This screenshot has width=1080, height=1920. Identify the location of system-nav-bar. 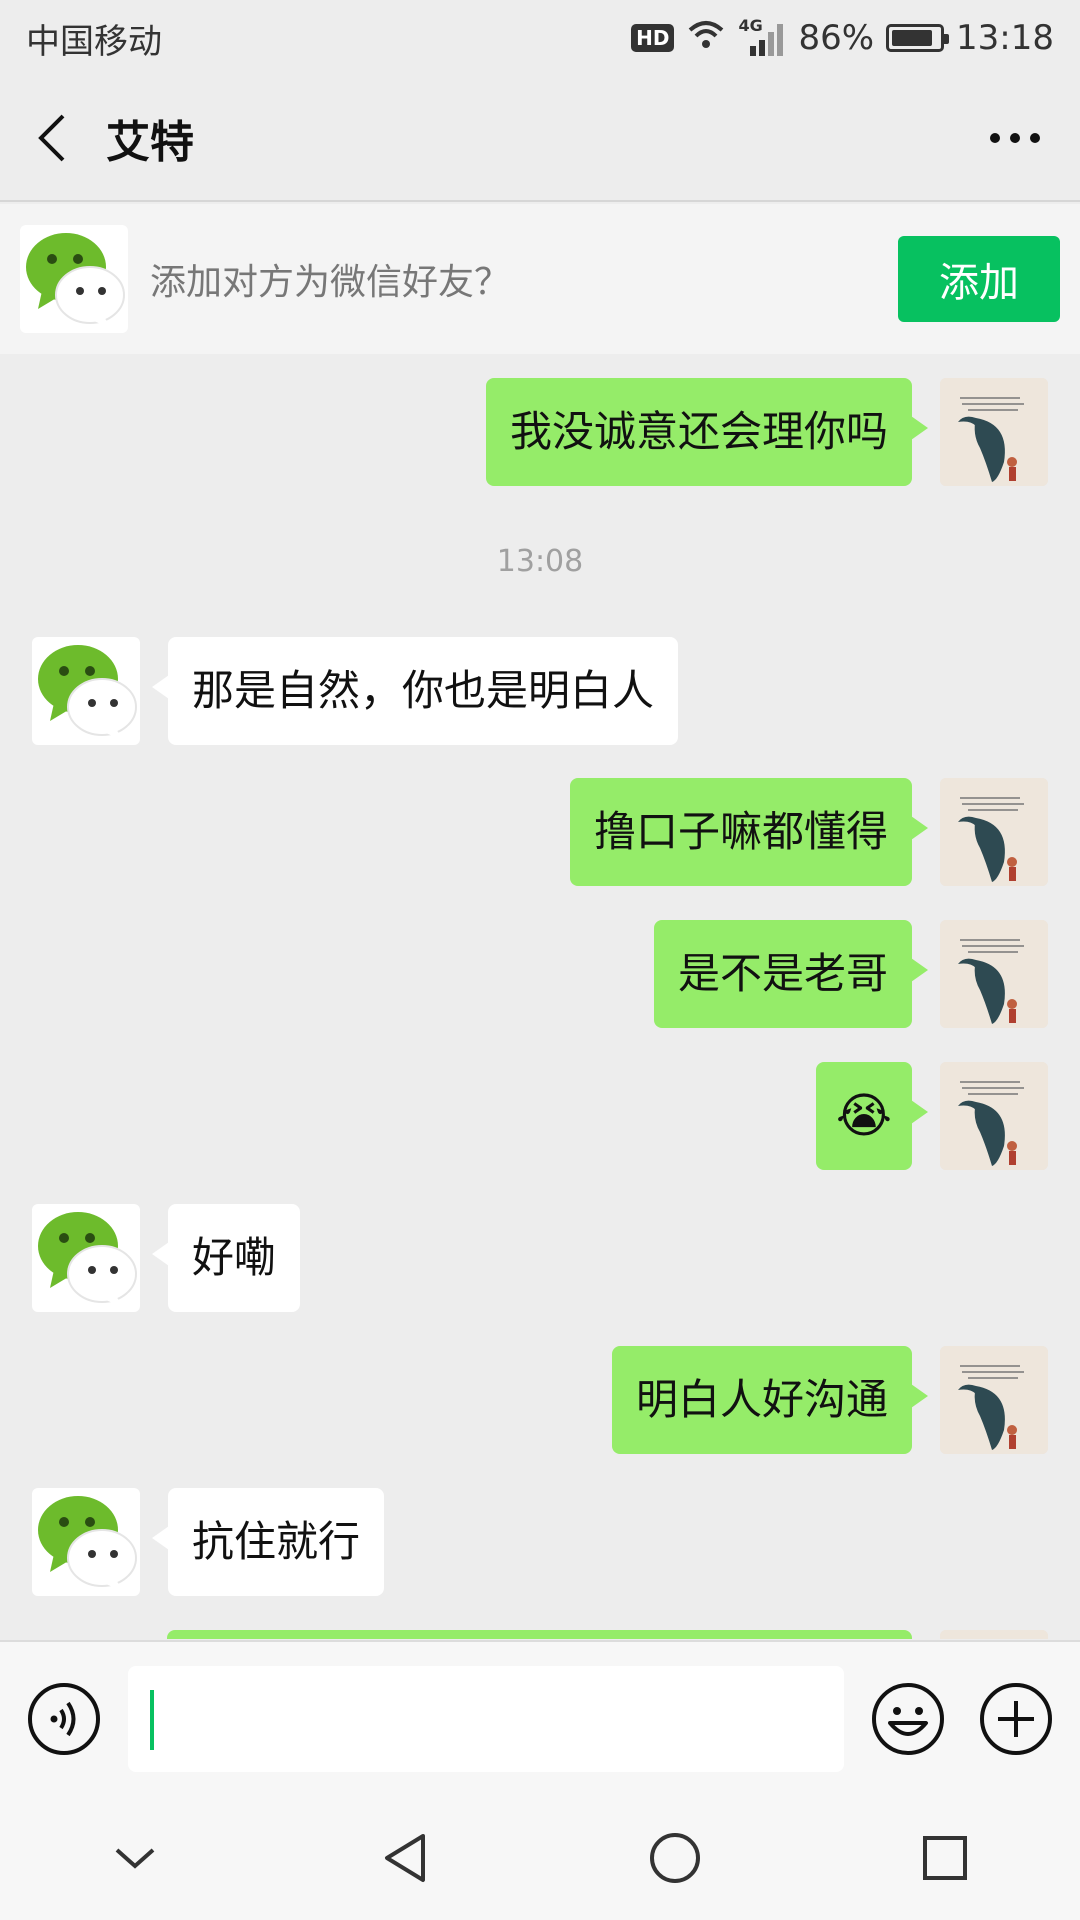
(540, 1857).